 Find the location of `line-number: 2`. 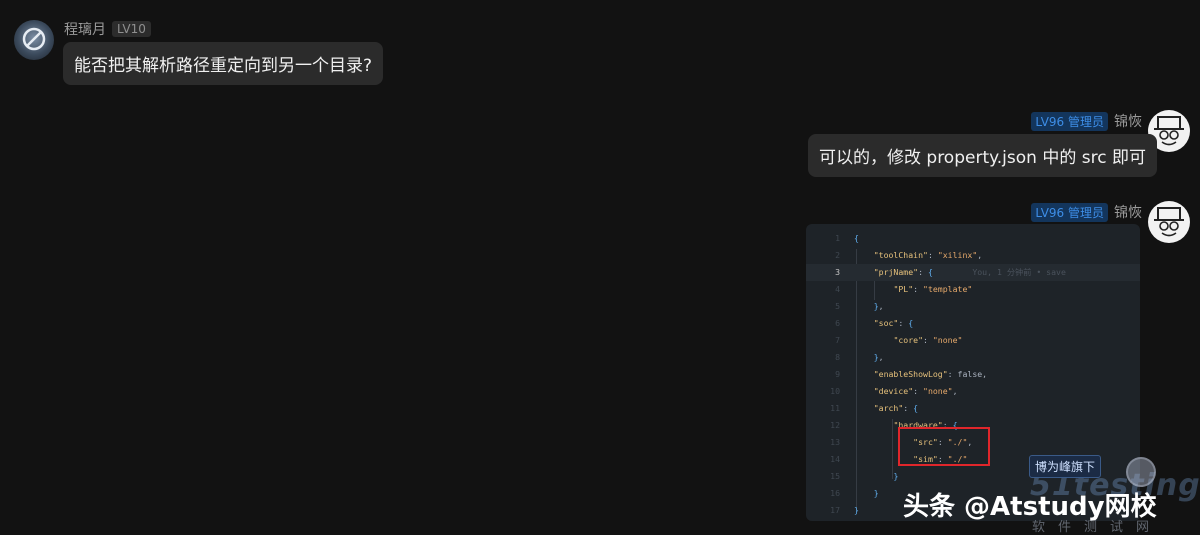

line-number: 2 is located at coordinates (837, 255).